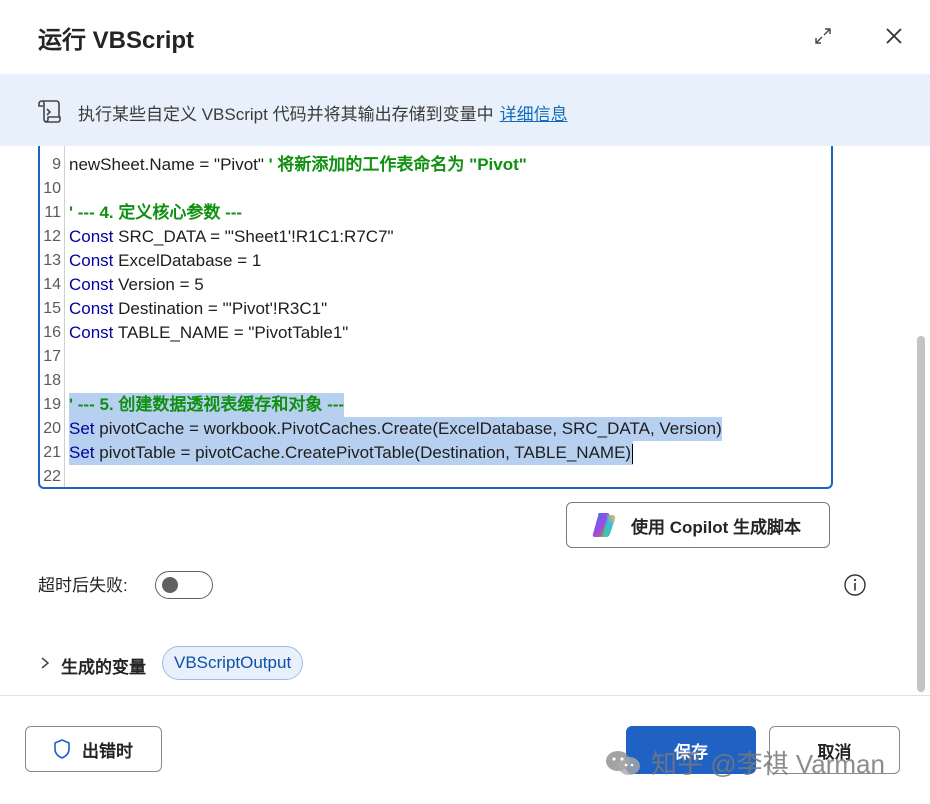 This screenshot has width=930, height=804. What do you see at coordinates (170, 585) in the screenshot?
I see `toggle-knob` at bounding box center [170, 585].